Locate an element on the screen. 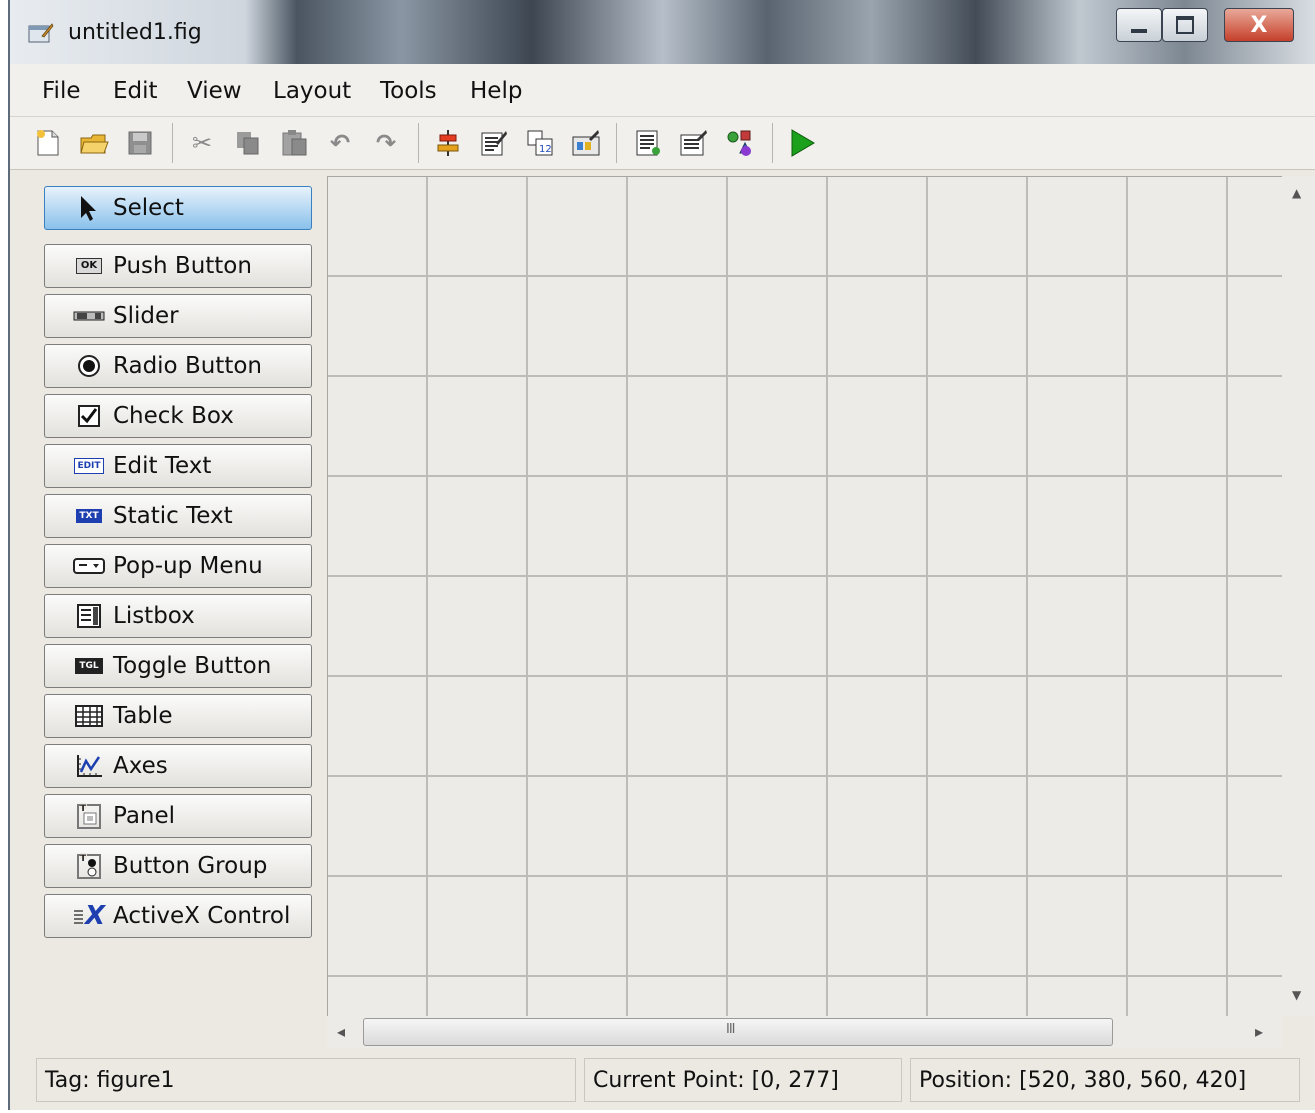  menu-layout: Layout is located at coordinates (312, 91).